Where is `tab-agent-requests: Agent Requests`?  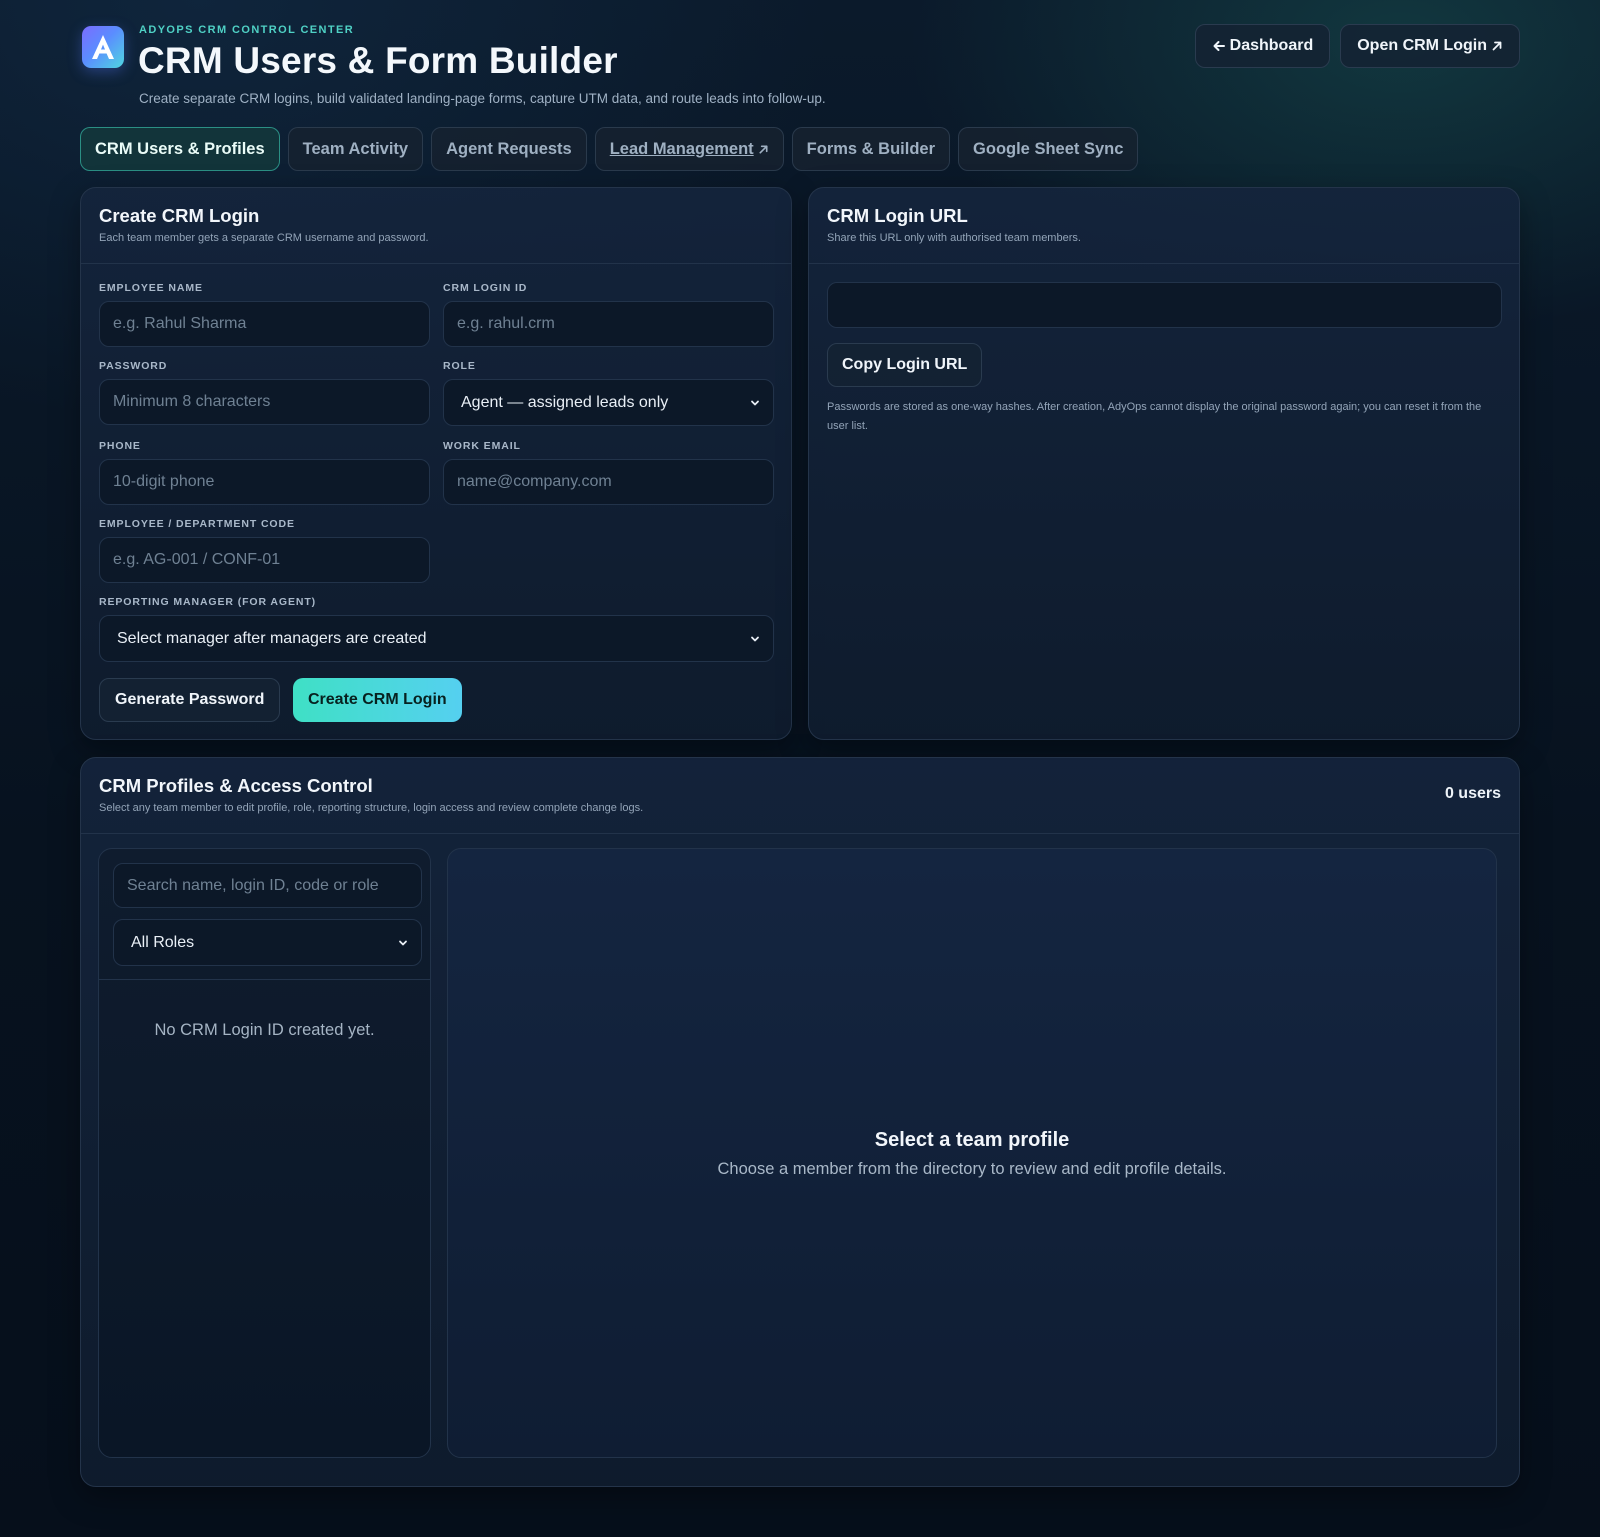 tab-agent-requests: Agent Requests is located at coordinates (509, 149).